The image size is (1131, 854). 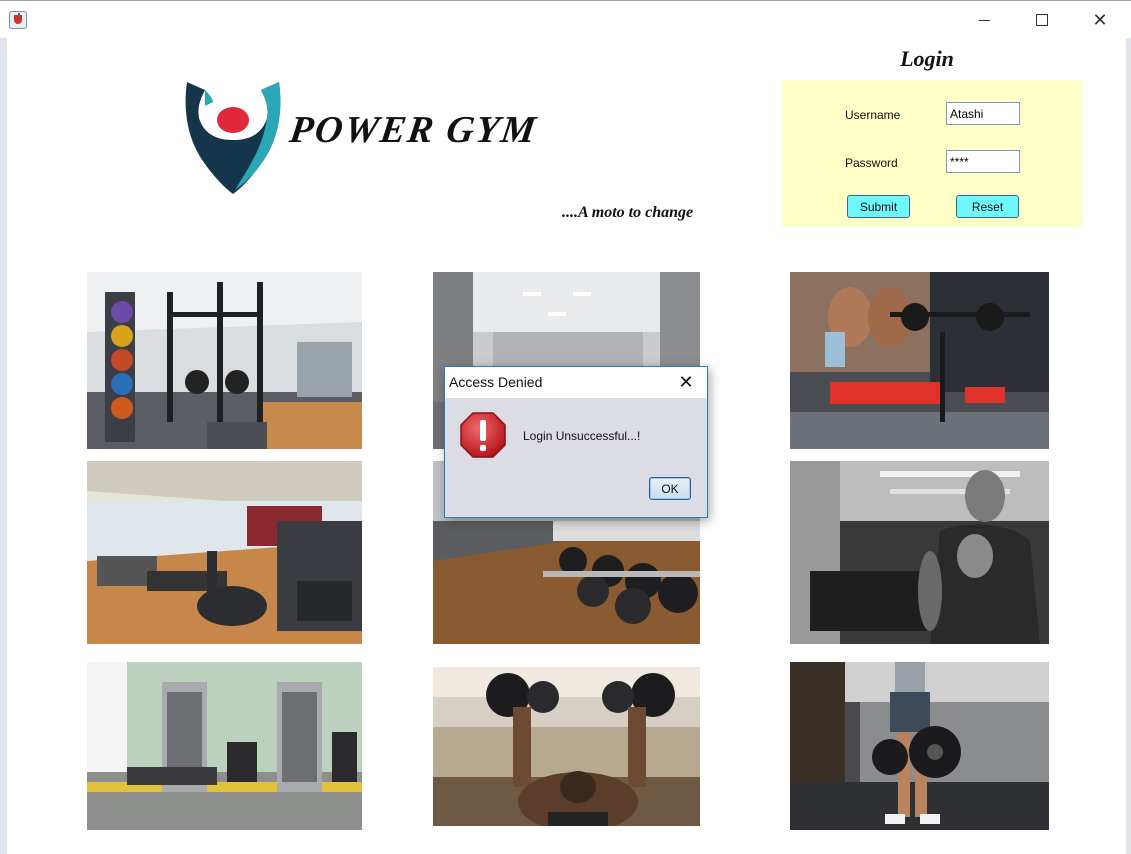 I want to click on treadmill-runner-photo, so click(x=919, y=552).